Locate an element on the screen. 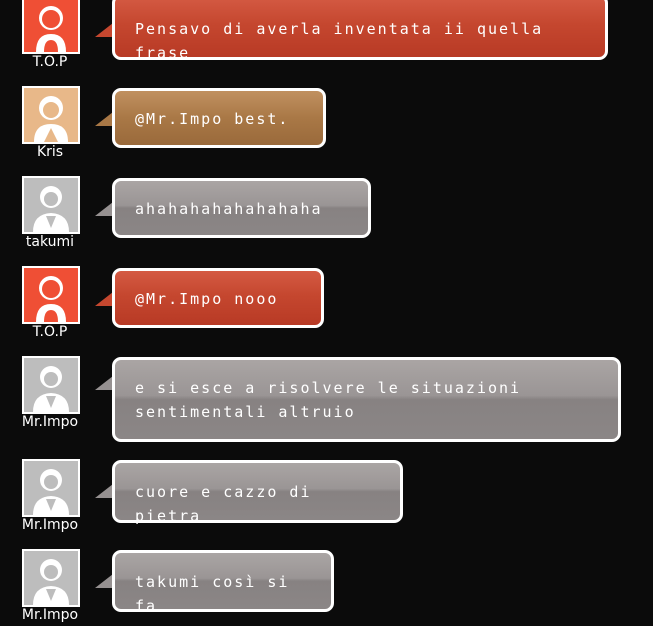 This screenshot has width=653, height=626. message-text: @Mr.Impo nooo is located at coordinates (207, 299).